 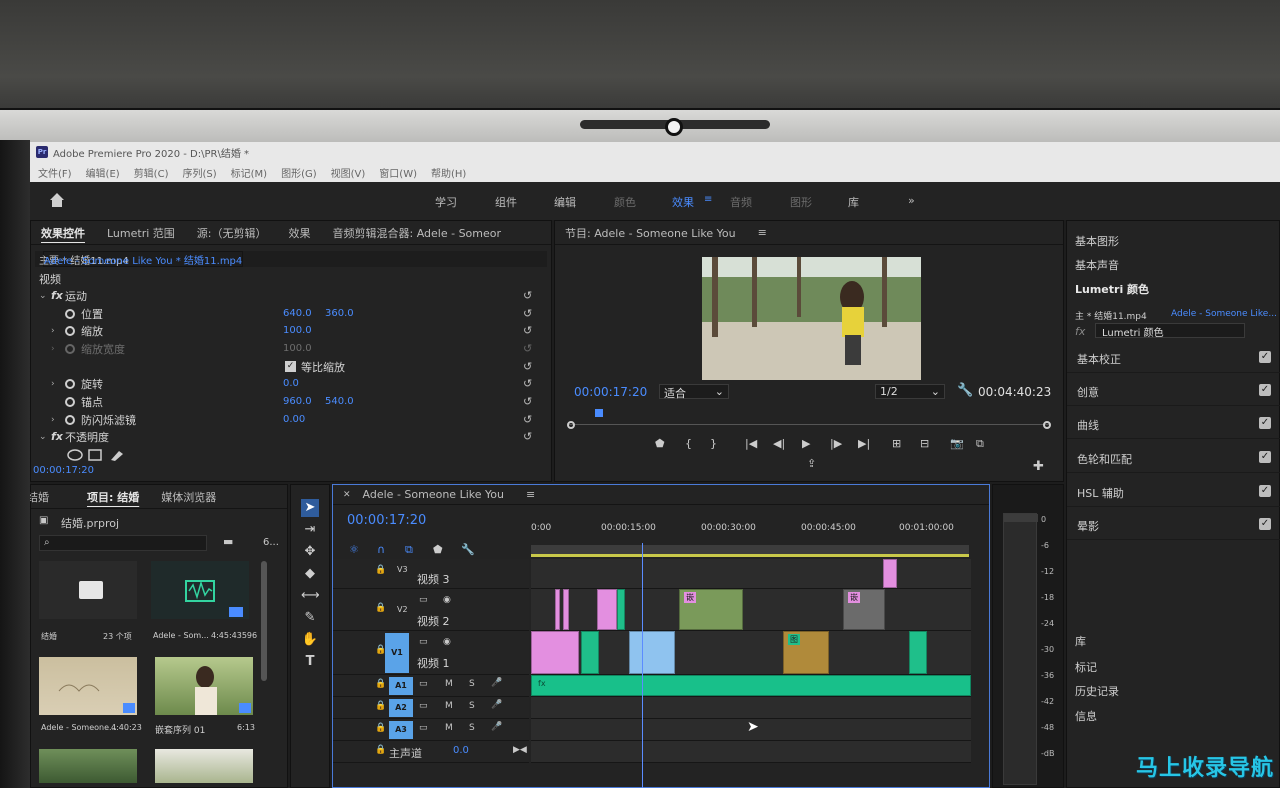 What do you see at coordinates (204, 686) in the screenshot?
I see `nested-sequence-thumbnail` at bounding box center [204, 686].